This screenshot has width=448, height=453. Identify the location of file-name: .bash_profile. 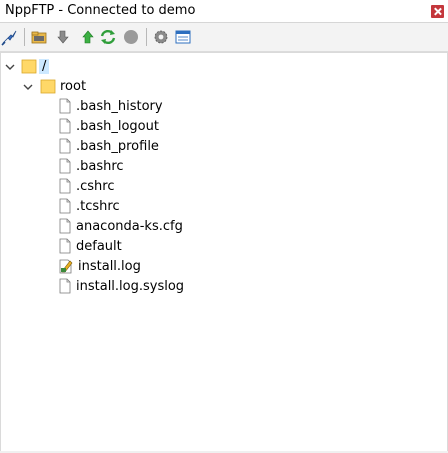
(117, 146).